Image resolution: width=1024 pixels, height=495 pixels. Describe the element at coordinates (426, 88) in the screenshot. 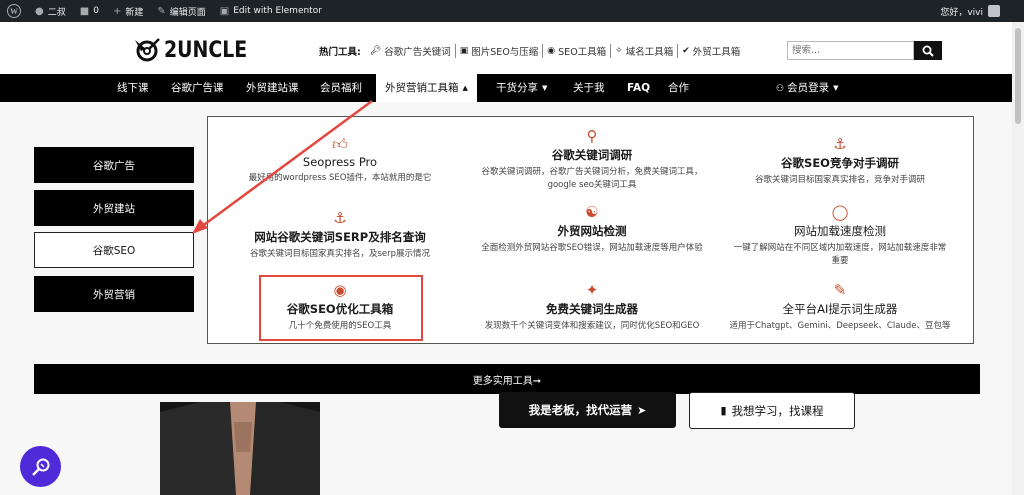

I see `nav-marketing-toolbox: 外贸营销工具箱 ▲` at that location.